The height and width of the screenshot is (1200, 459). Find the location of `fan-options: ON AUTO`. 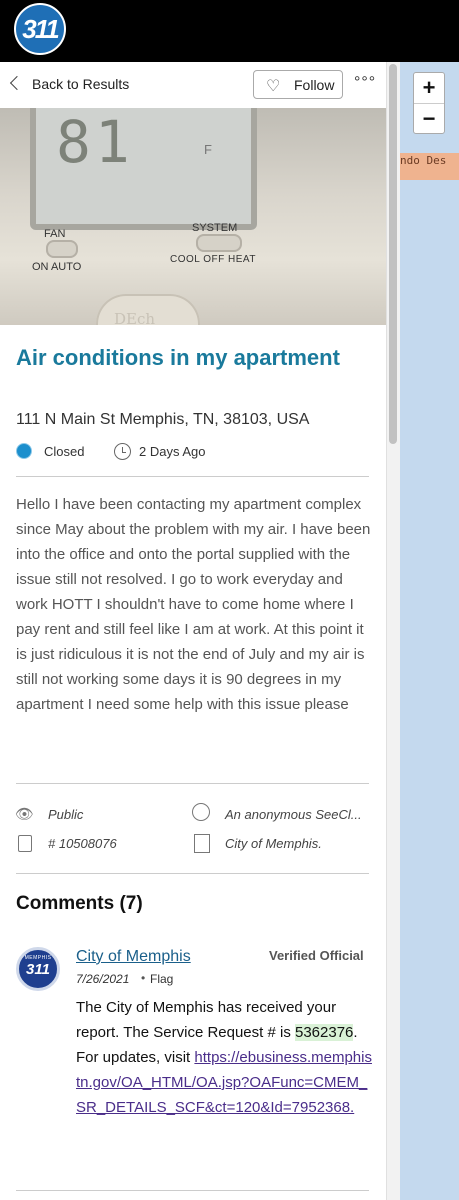

fan-options: ON AUTO is located at coordinates (57, 267).